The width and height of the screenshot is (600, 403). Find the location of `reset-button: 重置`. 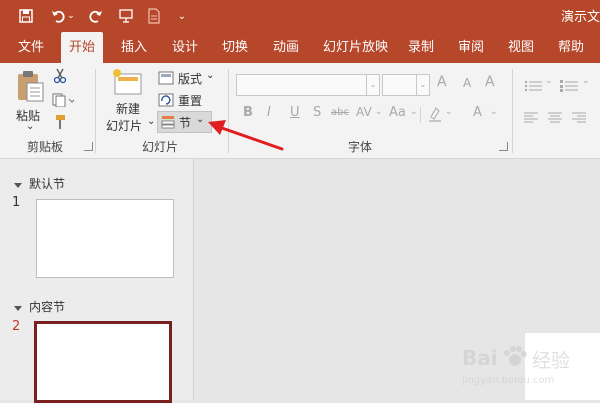

reset-button: 重置 is located at coordinates (183, 100).